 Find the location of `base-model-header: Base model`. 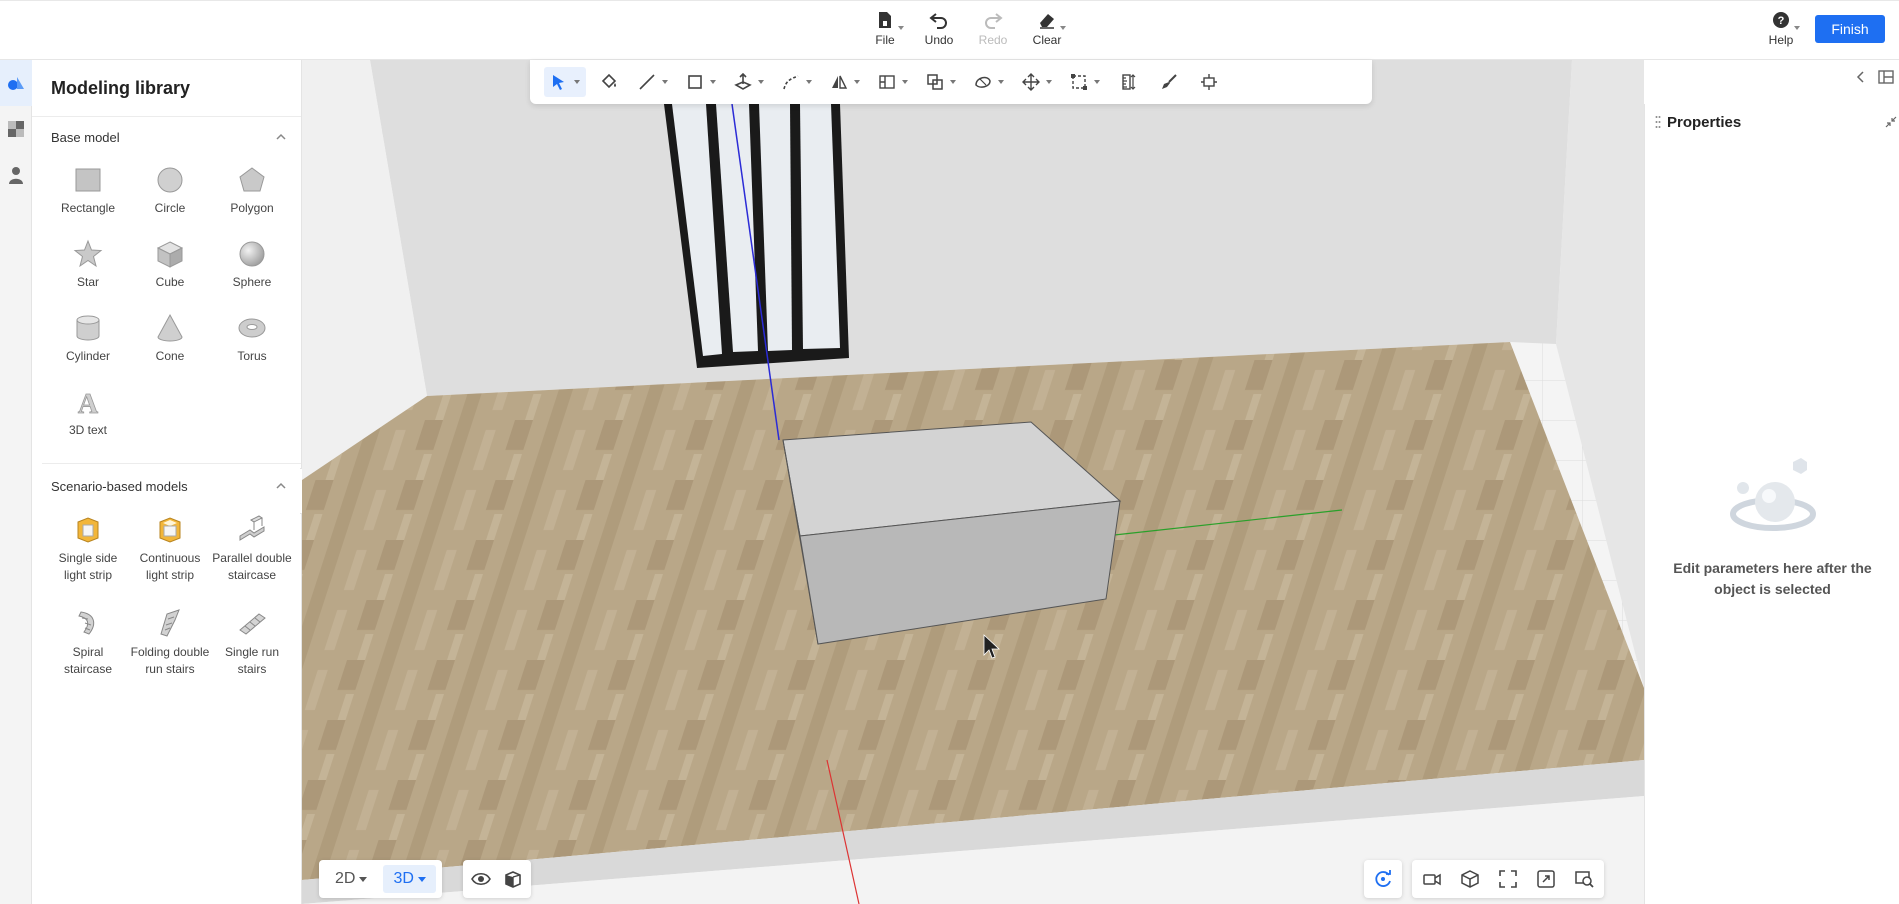

base-model-header: Base model is located at coordinates (166, 137).